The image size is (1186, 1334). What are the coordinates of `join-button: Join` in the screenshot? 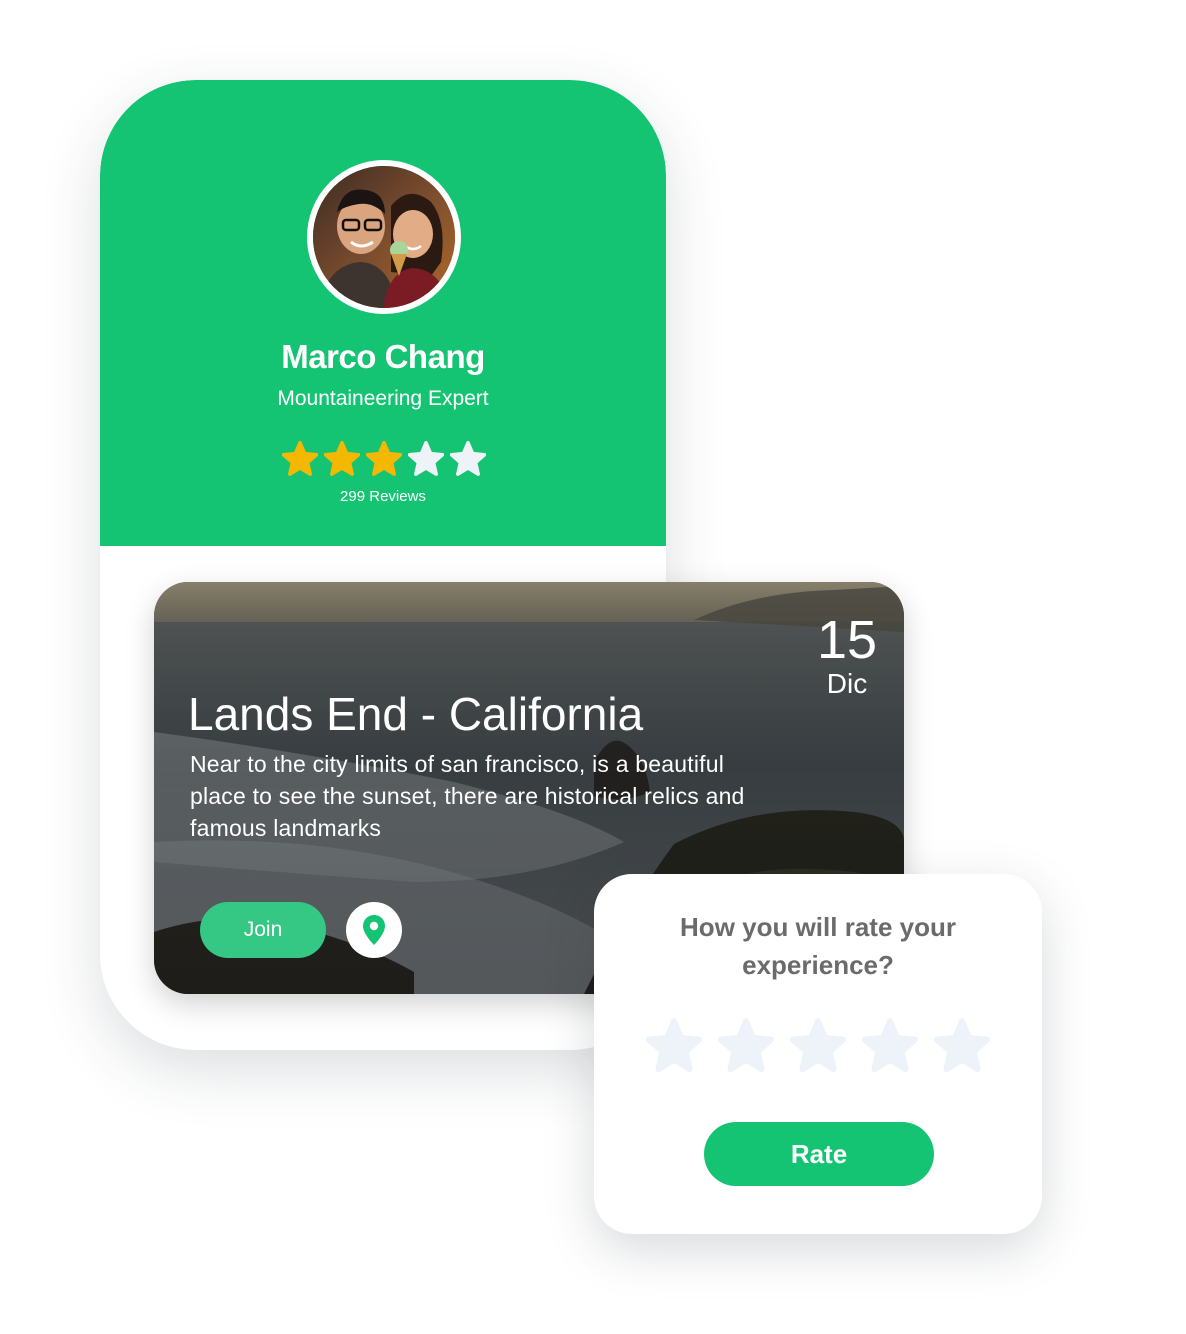 It's located at (263, 930).